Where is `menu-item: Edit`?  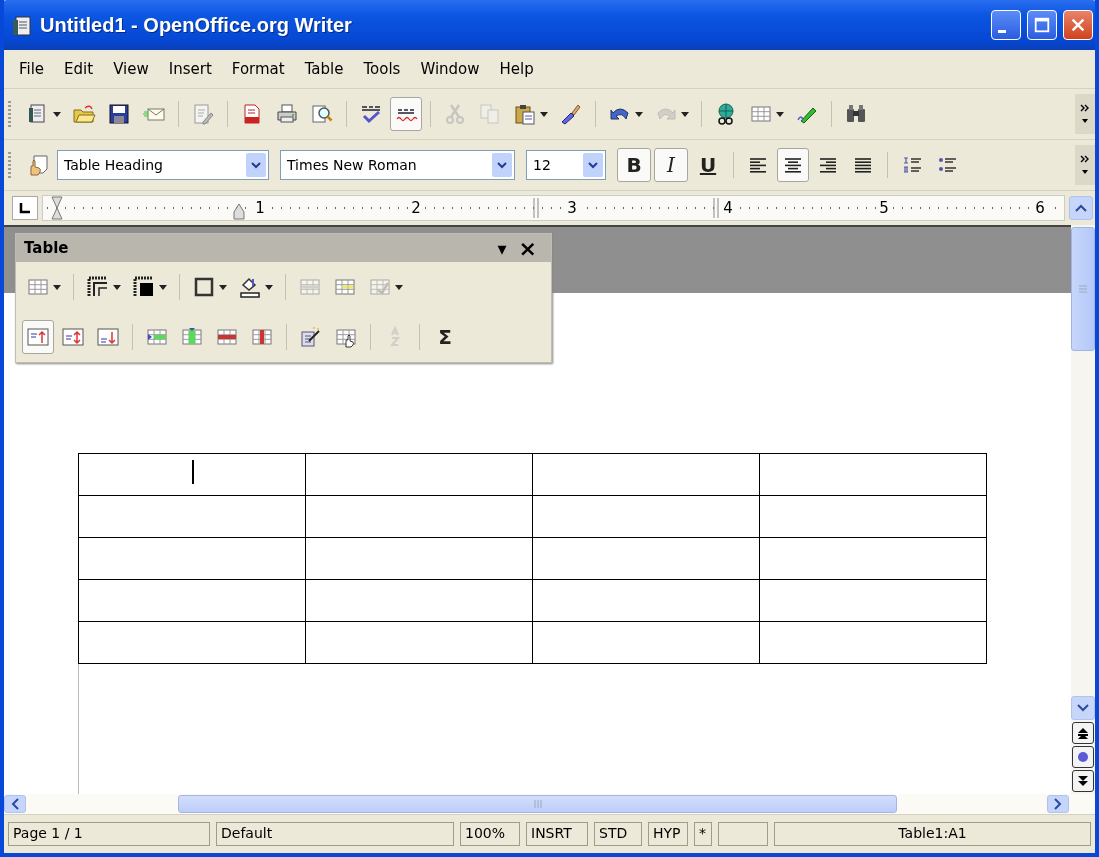 menu-item: Edit is located at coordinates (79, 69).